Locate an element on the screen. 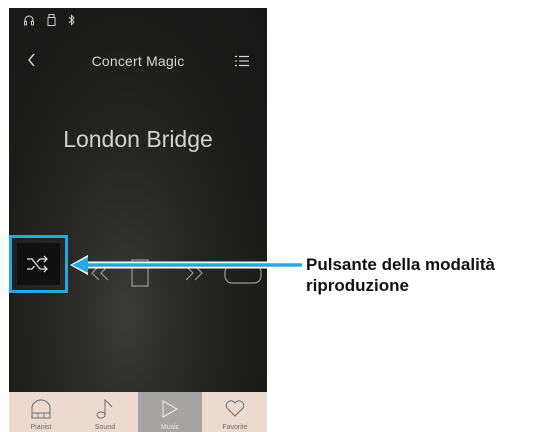 The height and width of the screenshot is (432, 543). callout-line-1: Pulsante della modalità is located at coordinates (400, 264).